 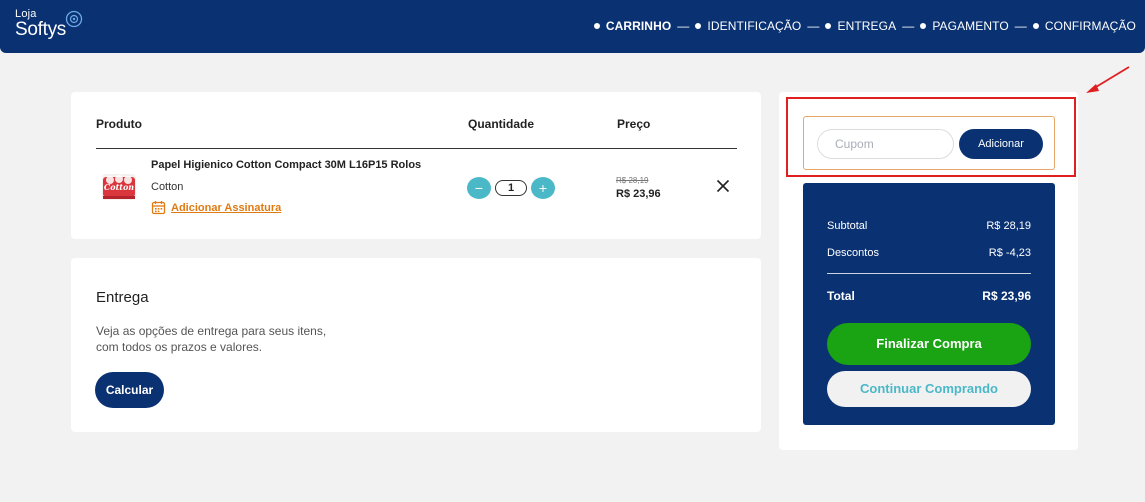 I want to click on step-entrega: ENTREGA, so click(x=860, y=26).